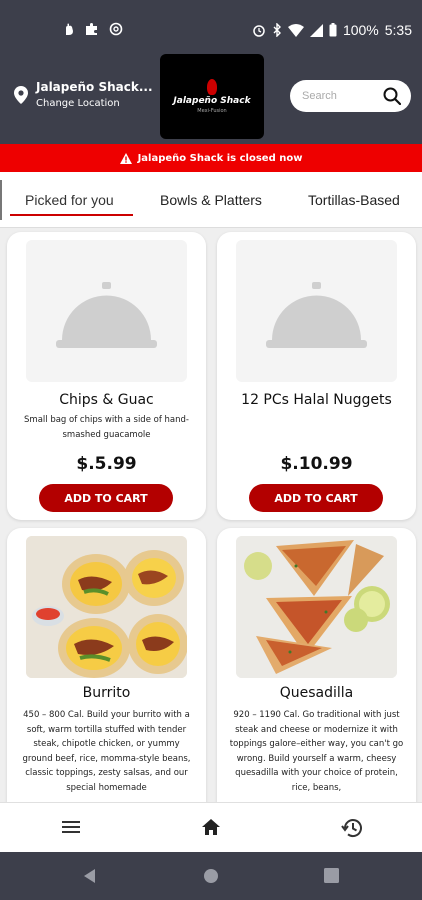  I want to click on bottom-navigation, so click(211, 827).